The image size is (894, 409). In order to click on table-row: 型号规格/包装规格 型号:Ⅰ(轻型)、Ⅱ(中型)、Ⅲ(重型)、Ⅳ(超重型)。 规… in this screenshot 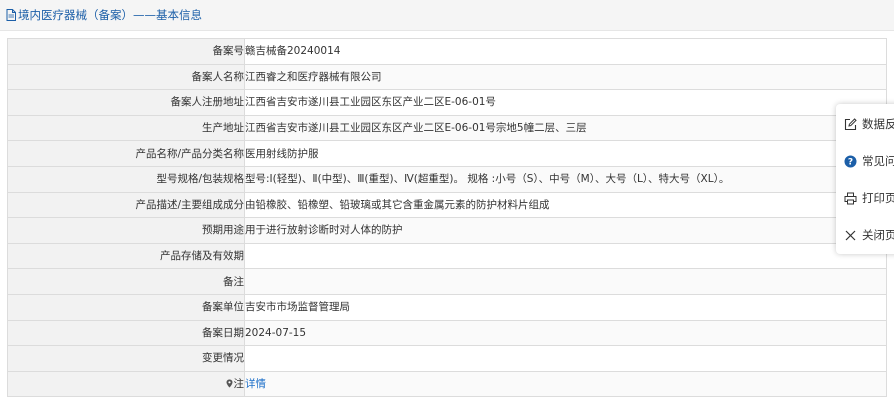, I will do `click(447, 179)`.